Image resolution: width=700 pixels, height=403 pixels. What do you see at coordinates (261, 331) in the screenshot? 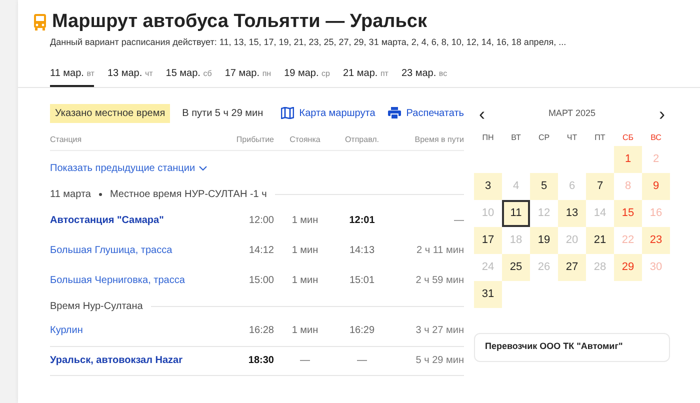
I see `arrival-time: 16:28` at bounding box center [261, 331].